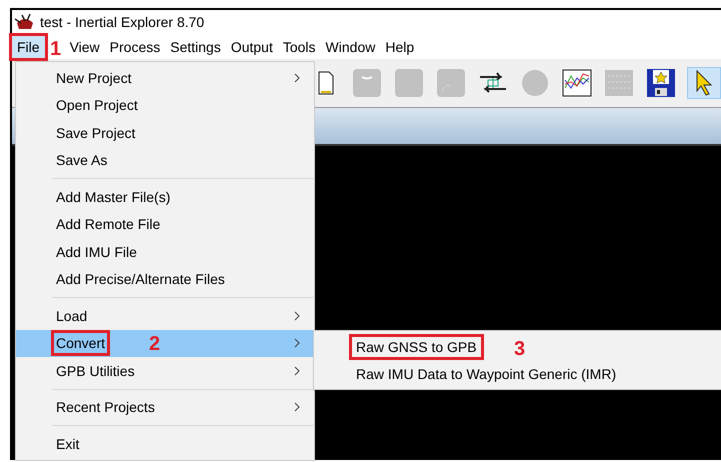  What do you see at coordinates (195, 47) in the screenshot?
I see `menu-item: Settings` at bounding box center [195, 47].